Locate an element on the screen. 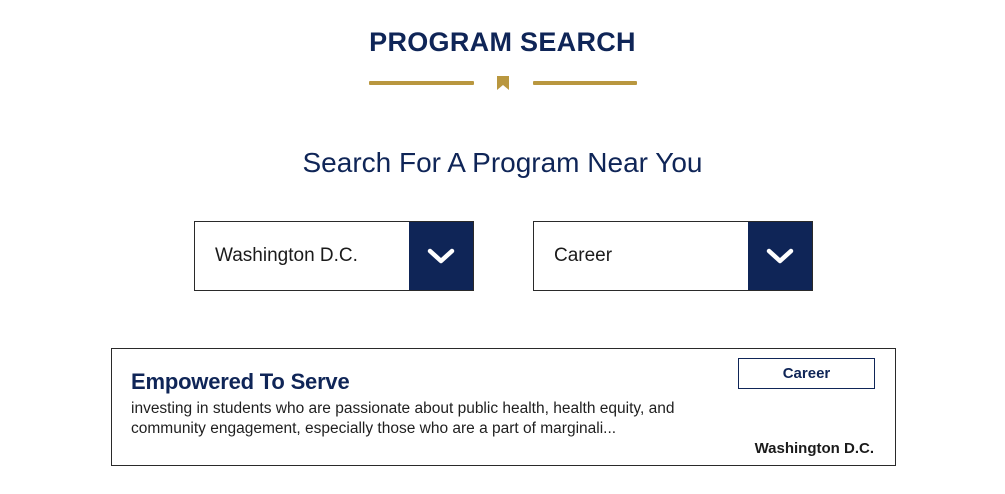 Image resolution: width=1005 pixels, height=494 pixels. program-title: Empowered To Serve is located at coordinates (240, 382).